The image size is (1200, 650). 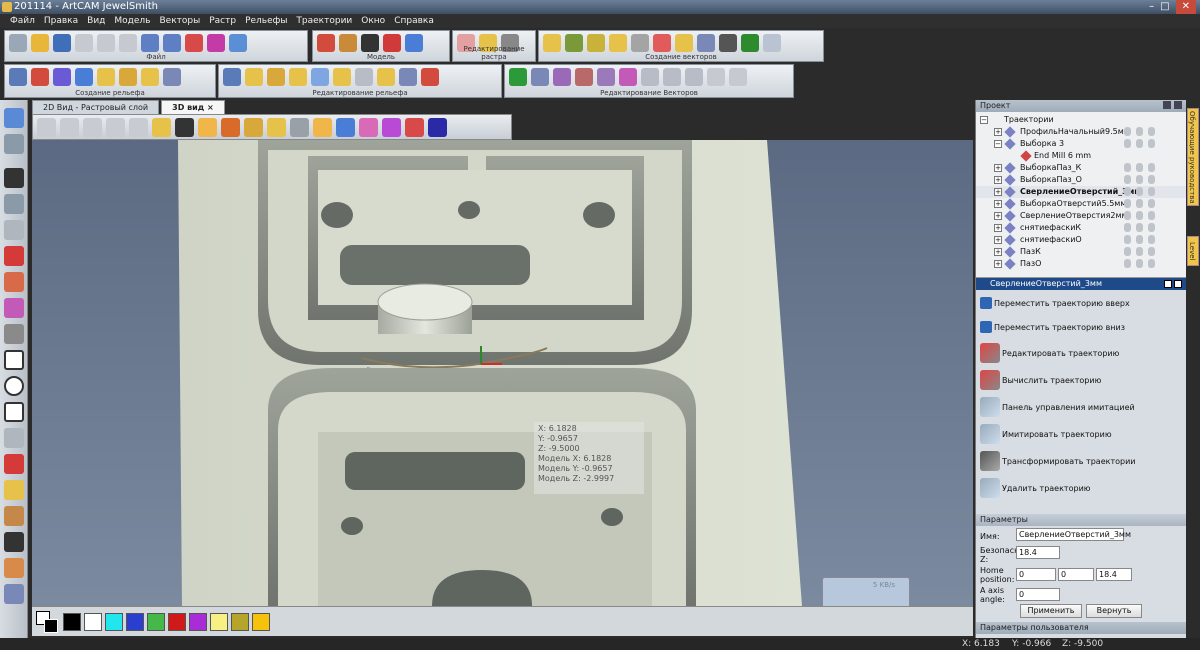 I want to click on text-tool-icon, so click(x=13, y=464).